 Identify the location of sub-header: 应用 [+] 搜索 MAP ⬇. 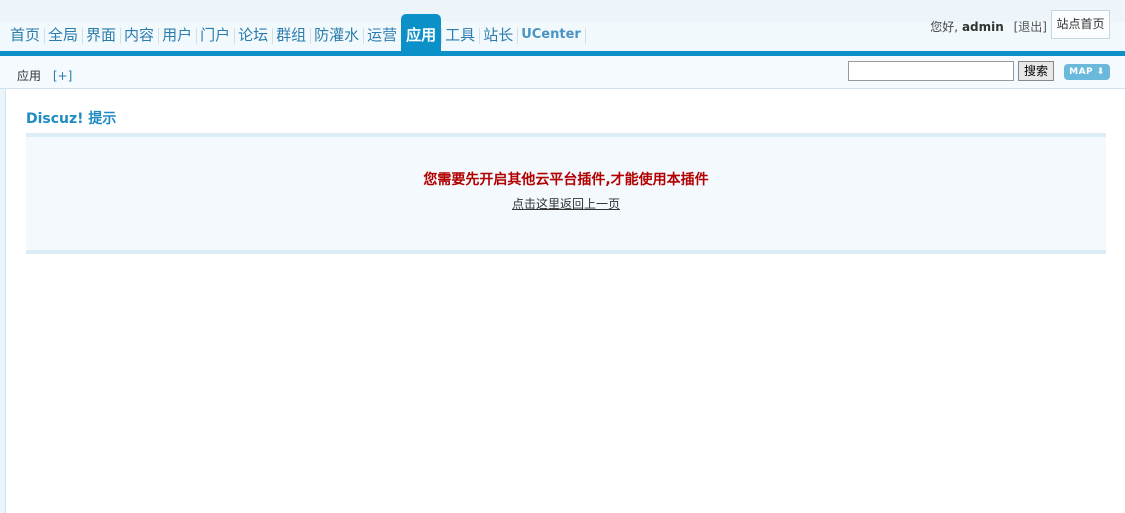
(562, 72).